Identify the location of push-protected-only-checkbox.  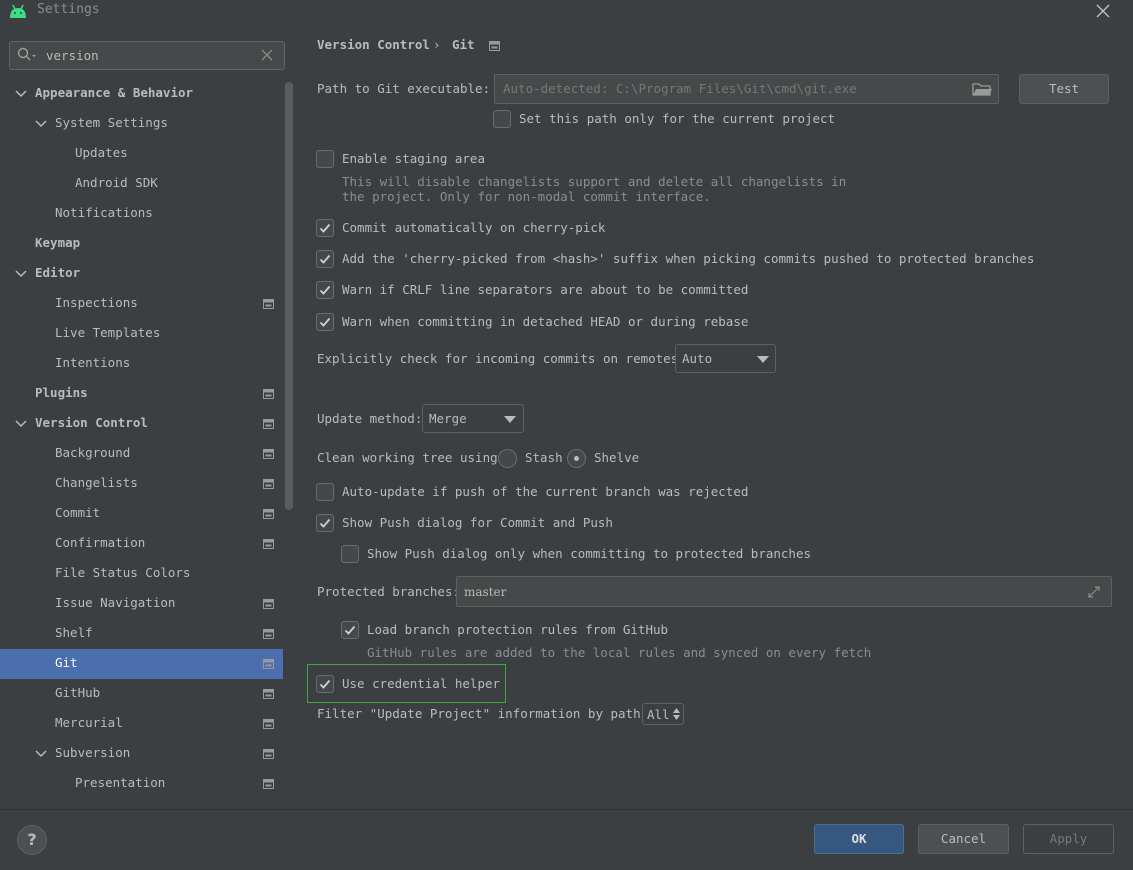
(350, 554).